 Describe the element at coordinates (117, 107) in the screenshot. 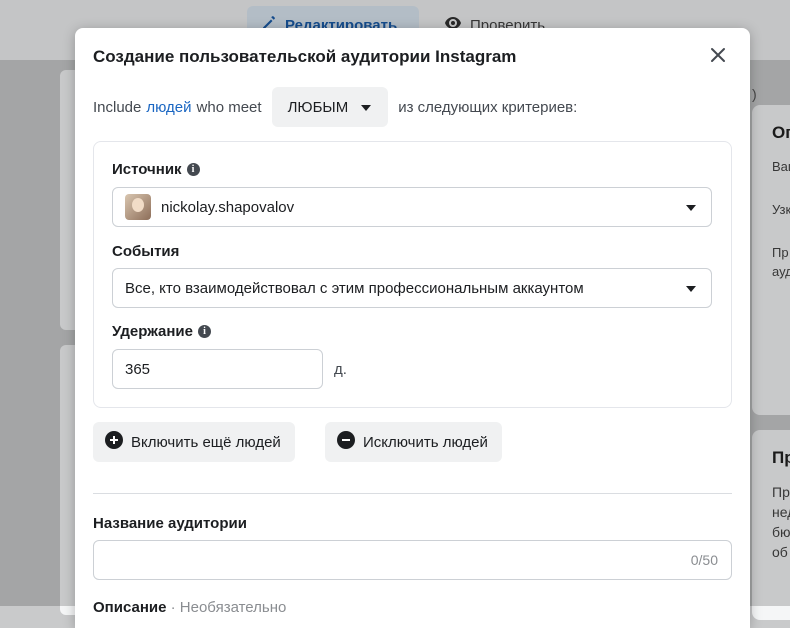

I see `criteria-prefix: Include` at that location.